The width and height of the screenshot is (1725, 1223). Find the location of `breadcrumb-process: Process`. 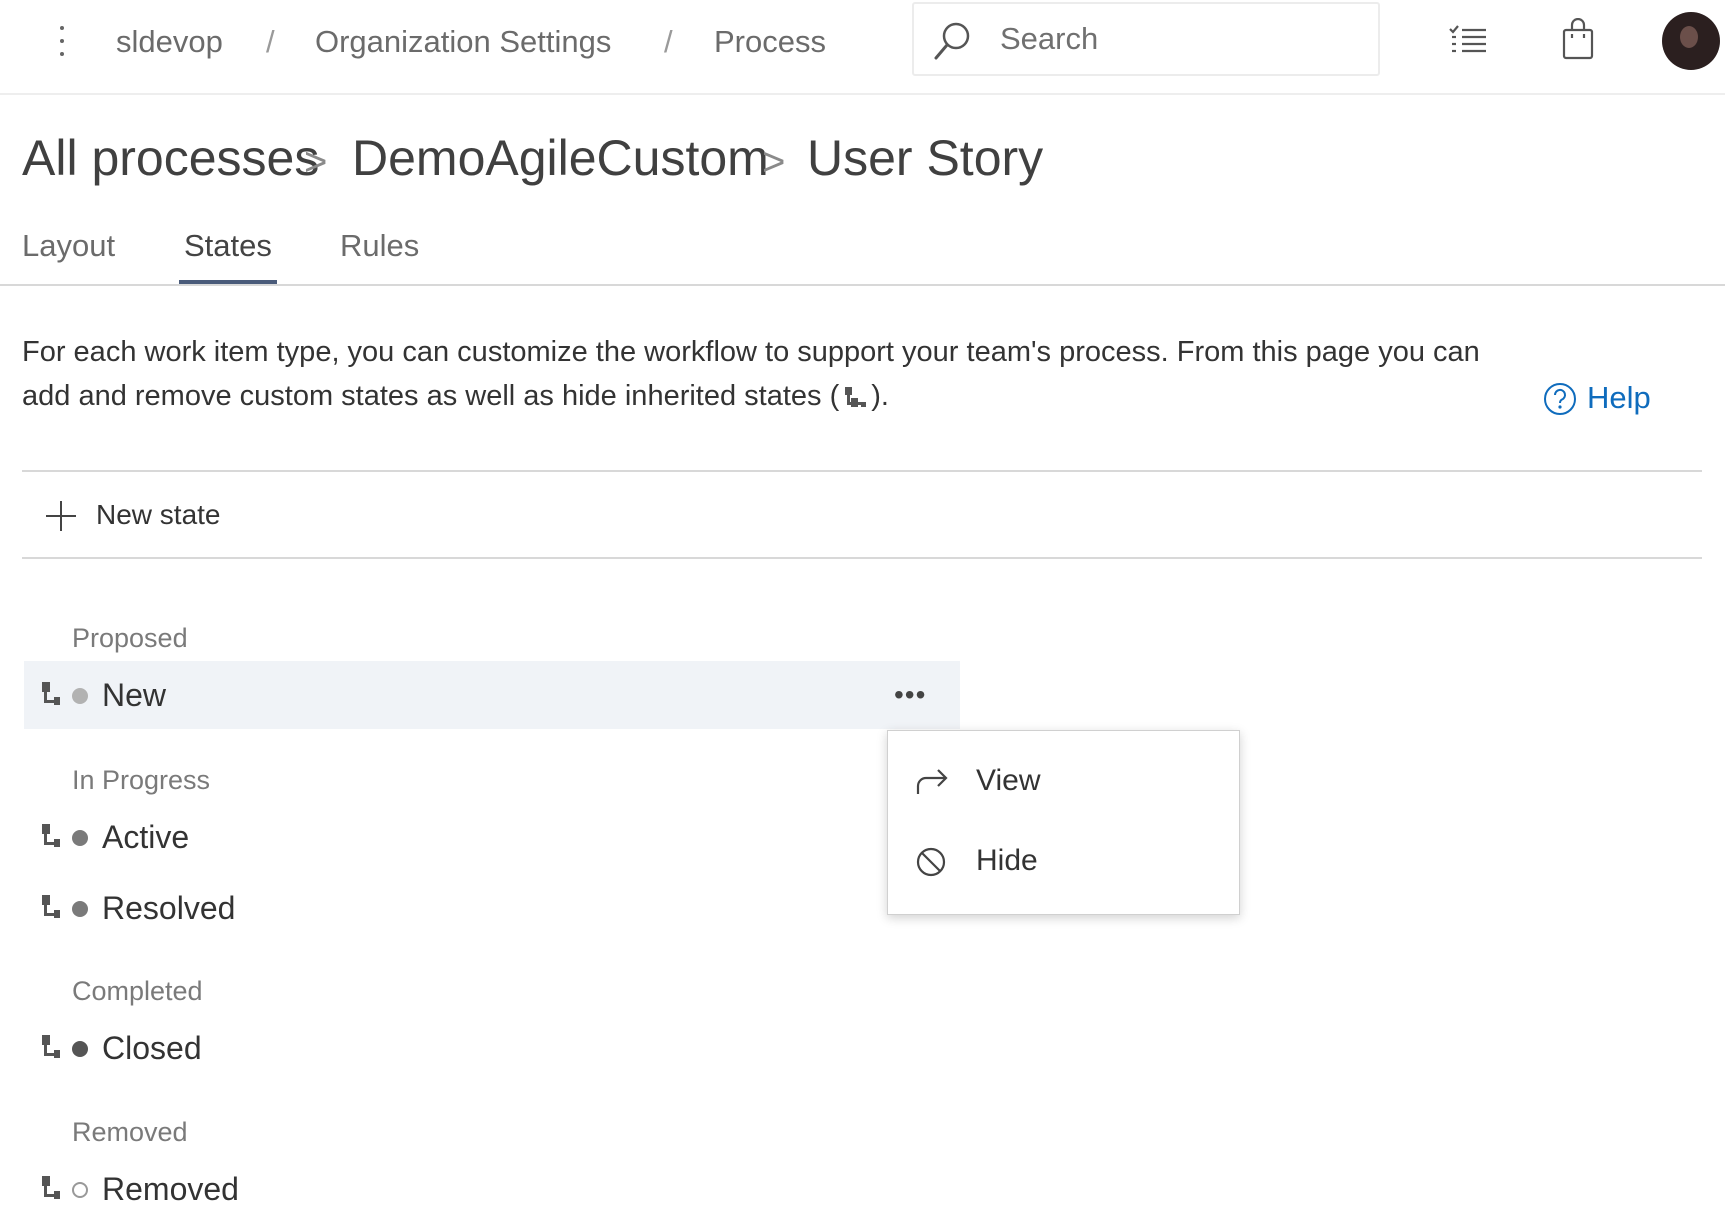

breadcrumb-process: Process is located at coordinates (770, 42).